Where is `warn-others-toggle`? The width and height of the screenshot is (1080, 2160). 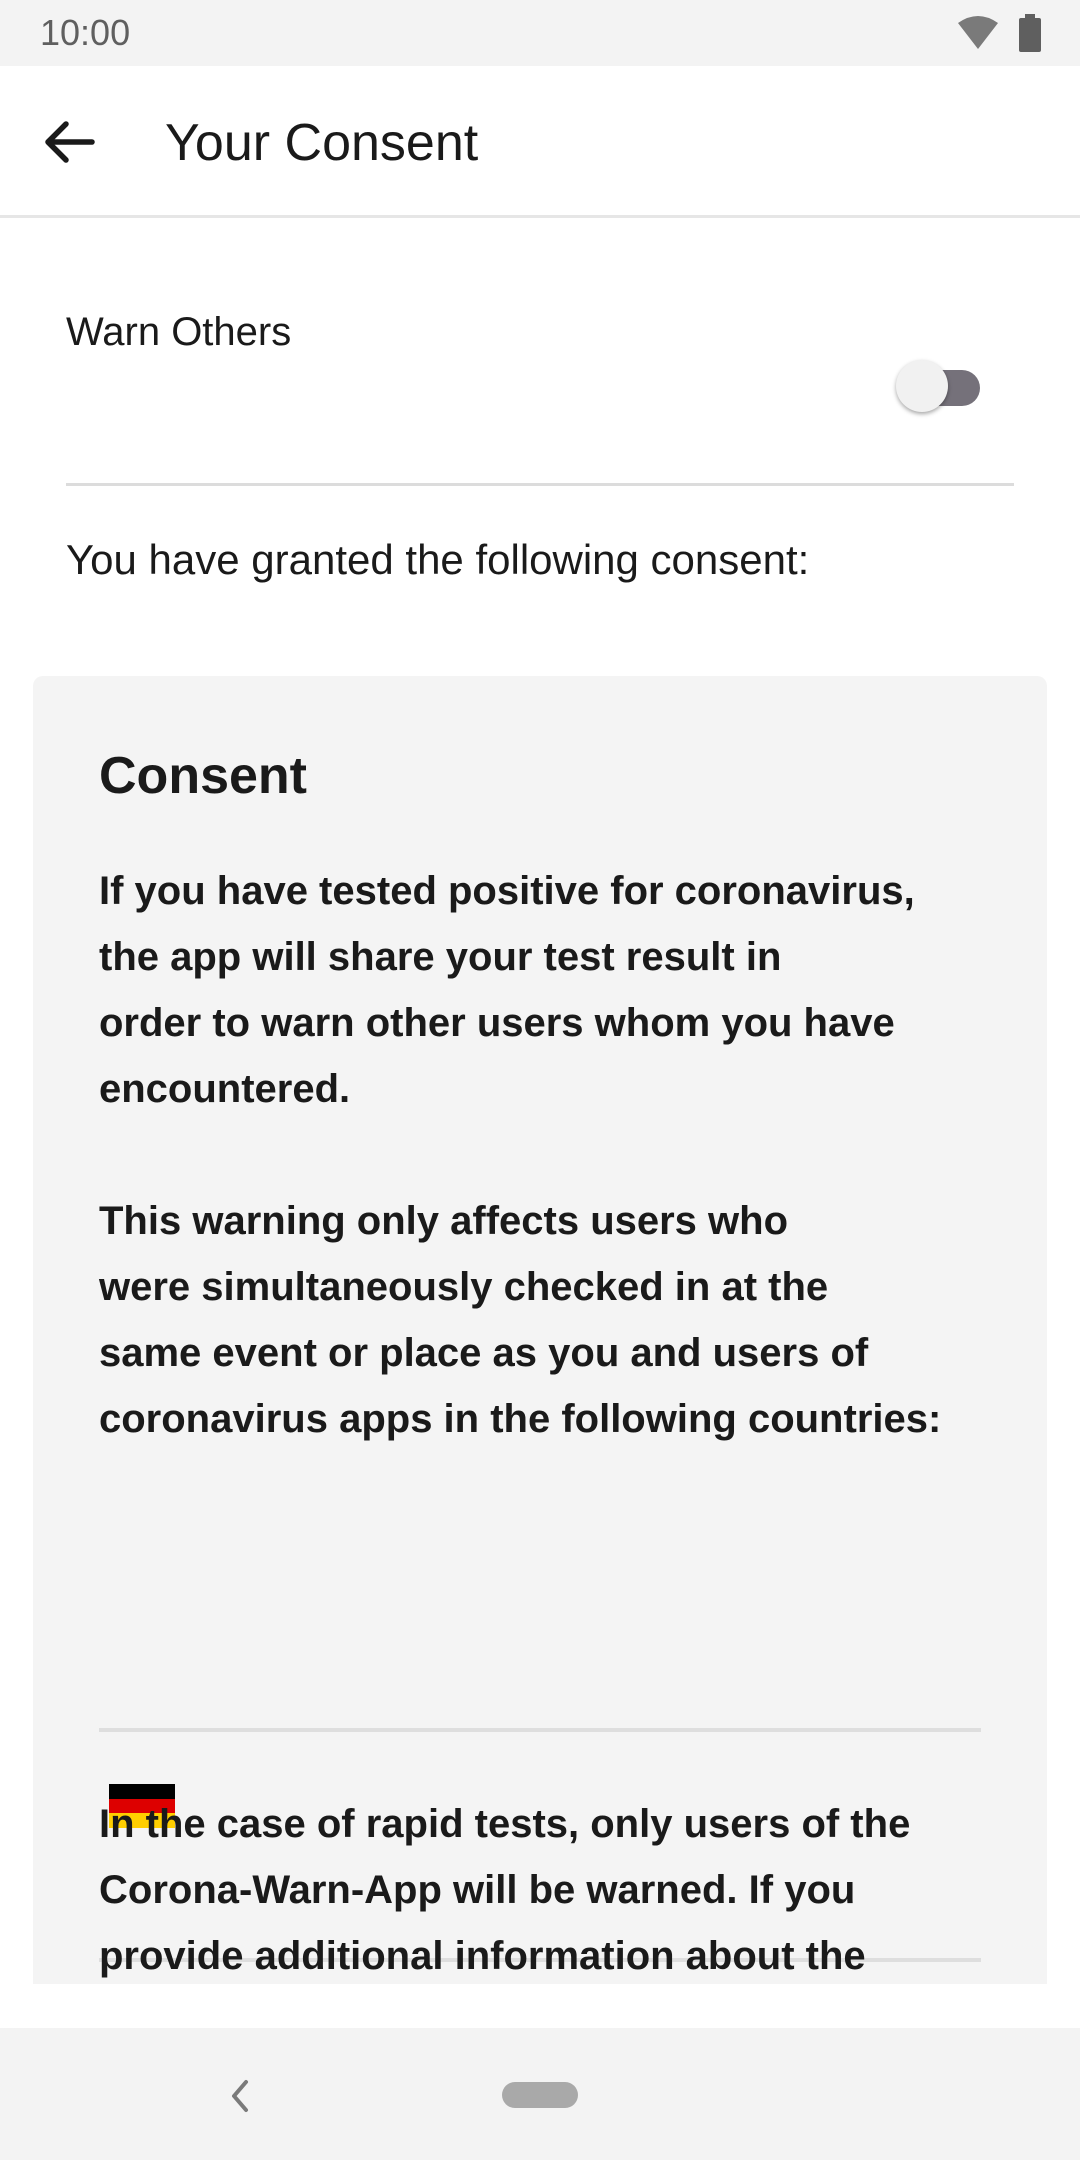 warn-others-toggle is located at coordinates (941, 388).